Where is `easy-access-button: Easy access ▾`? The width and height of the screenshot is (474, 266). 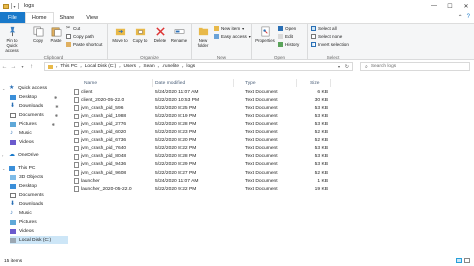
easy-access-button: Easy access ▾ is located at coordinates (232, 36).